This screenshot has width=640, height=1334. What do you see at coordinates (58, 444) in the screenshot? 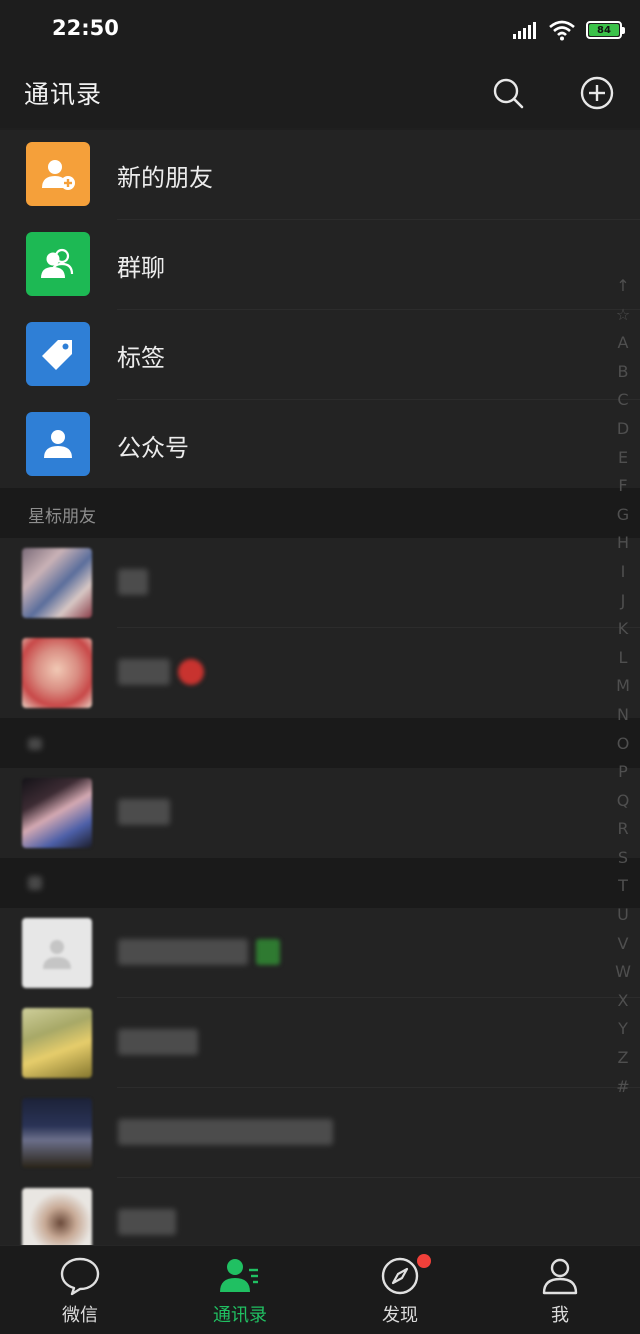
I see `official-account-icon` at bounding box center [58, 444].